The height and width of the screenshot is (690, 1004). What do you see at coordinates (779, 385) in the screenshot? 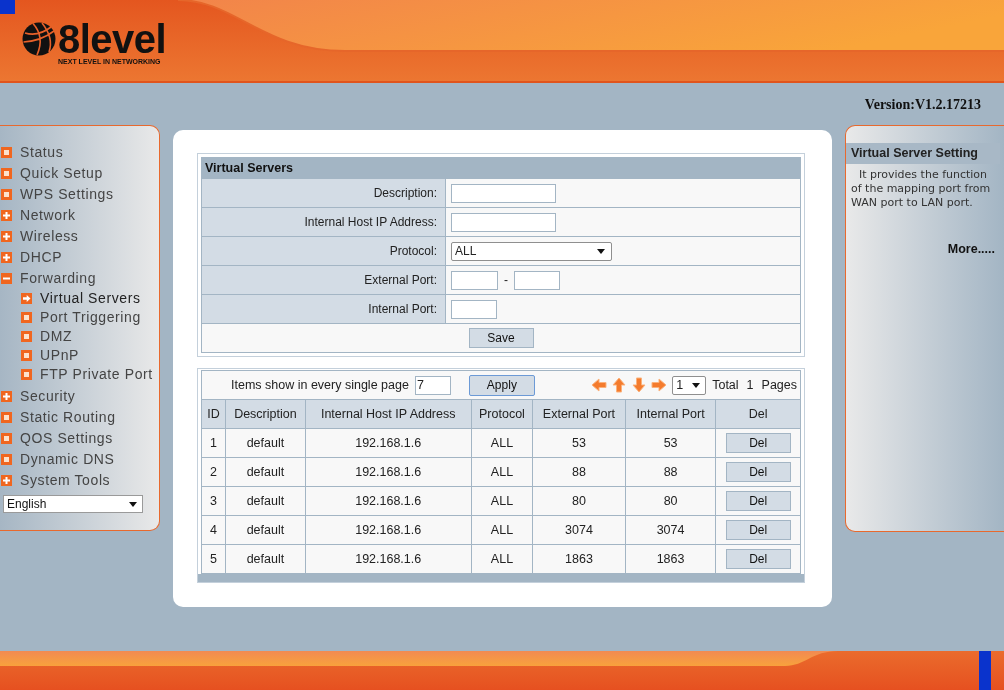
I see `pages-label: Pages` at bounding box center [779, 385].